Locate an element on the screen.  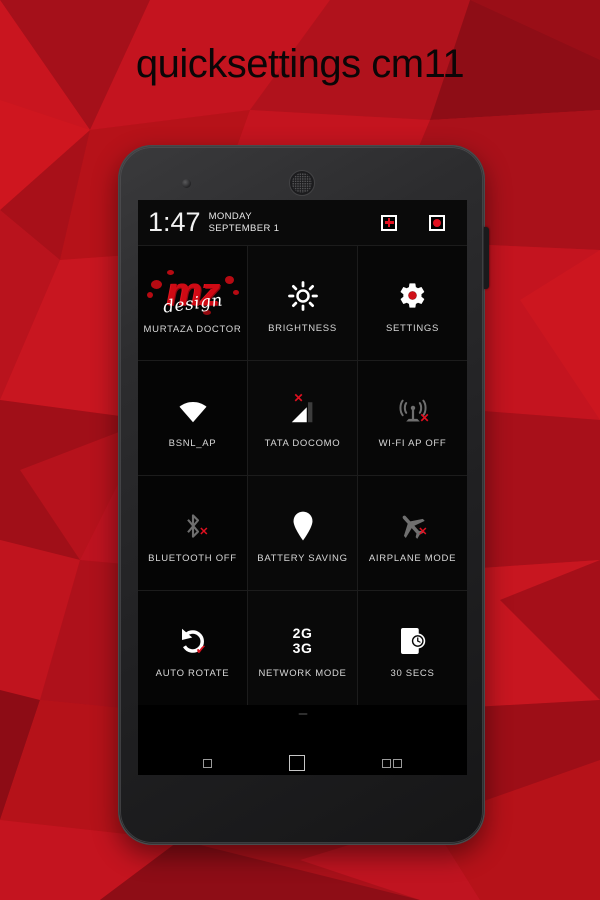
tile-wifi-hotspot: ✕ WI-FI AP OFF is located at coordinates (412, 418).